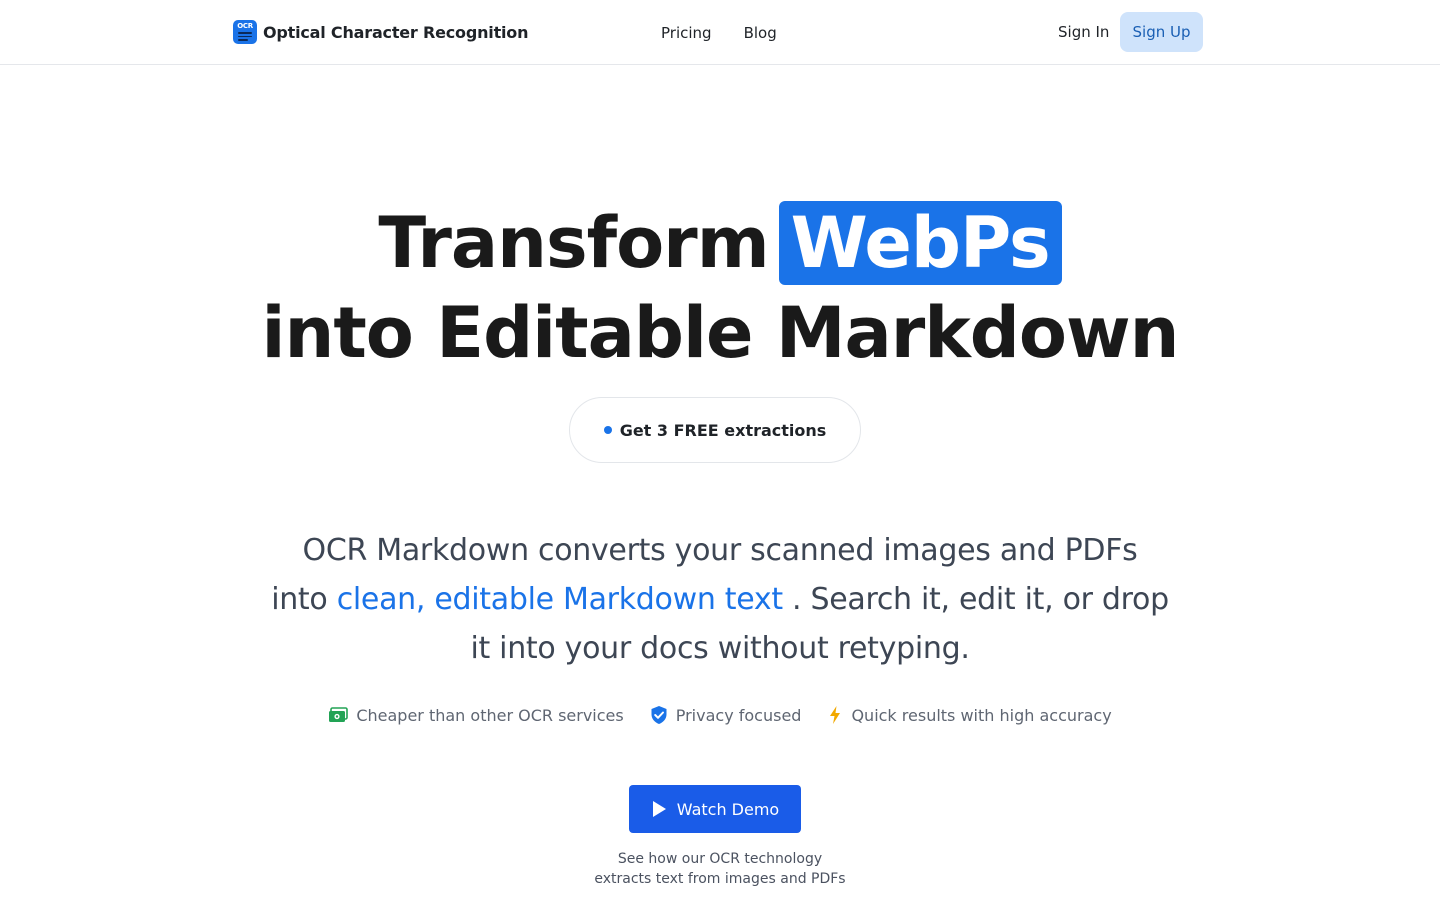 The image size is (1440, 900). Describe the element at coordinates (835, 715) in the screenshot. I see `lightning-icon` at that location.